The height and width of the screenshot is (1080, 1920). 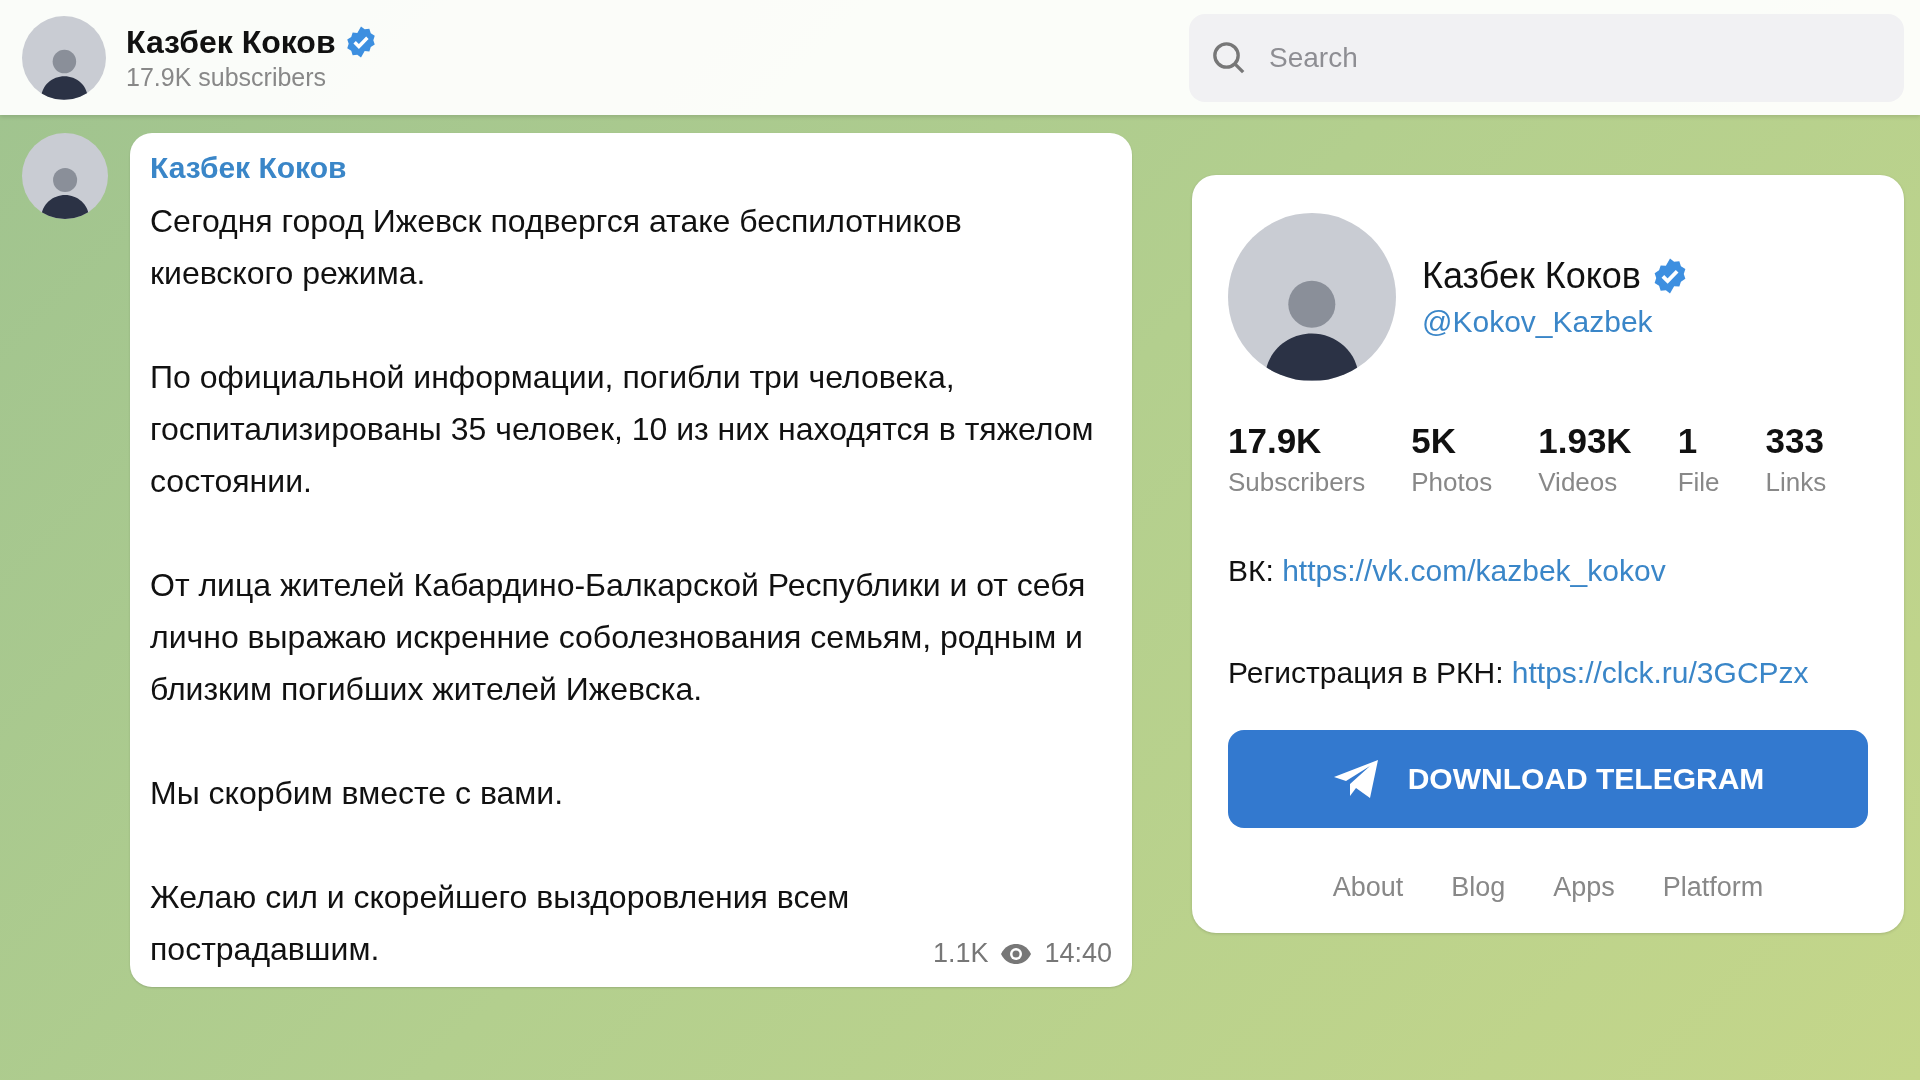 What do you see at coordinates (1478, 887) in the screenshot?
I see `footer-link: Blog` at bounding box center [1478, 887].